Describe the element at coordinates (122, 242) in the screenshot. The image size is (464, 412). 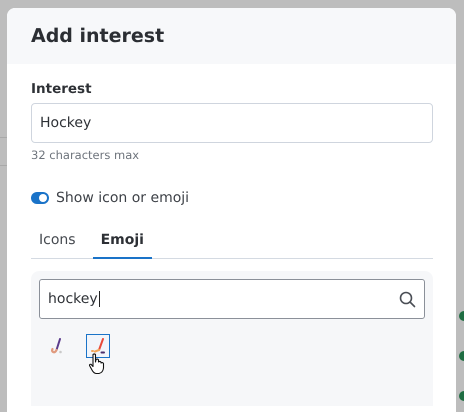
I see `tab: Emoji` at that location.